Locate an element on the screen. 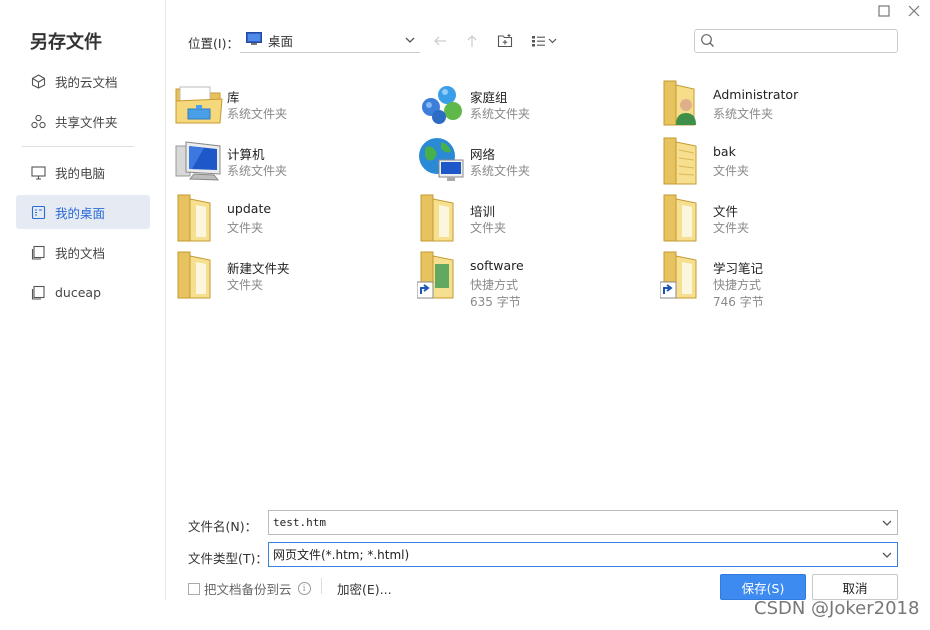  view-mode-button is located at coordinates (545, 41).